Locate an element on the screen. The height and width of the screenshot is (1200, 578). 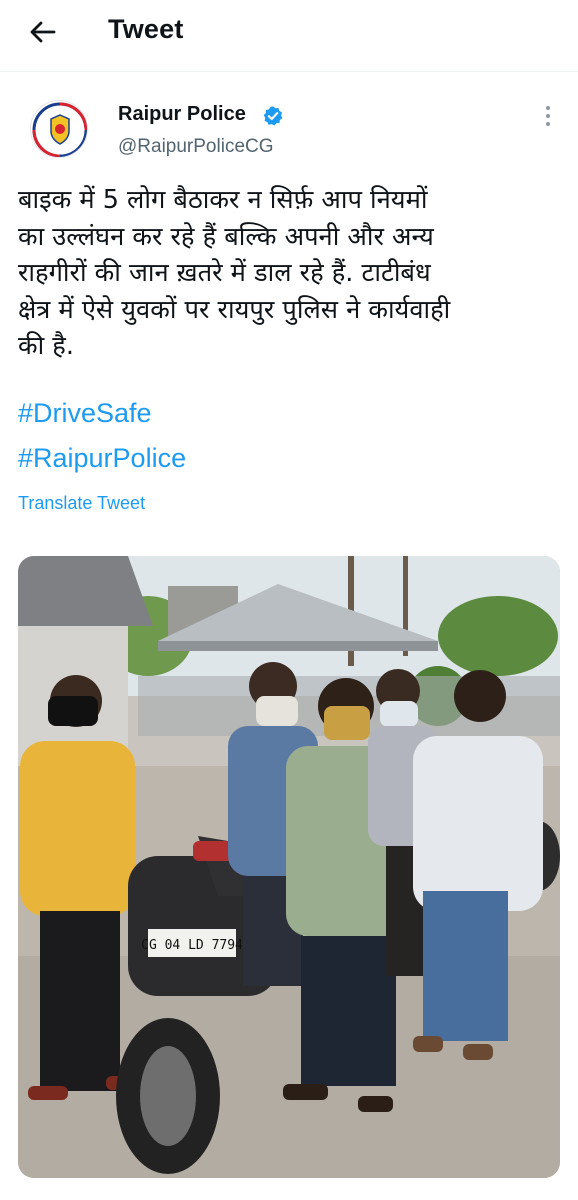
avatar is located at coordinates (59, 129).